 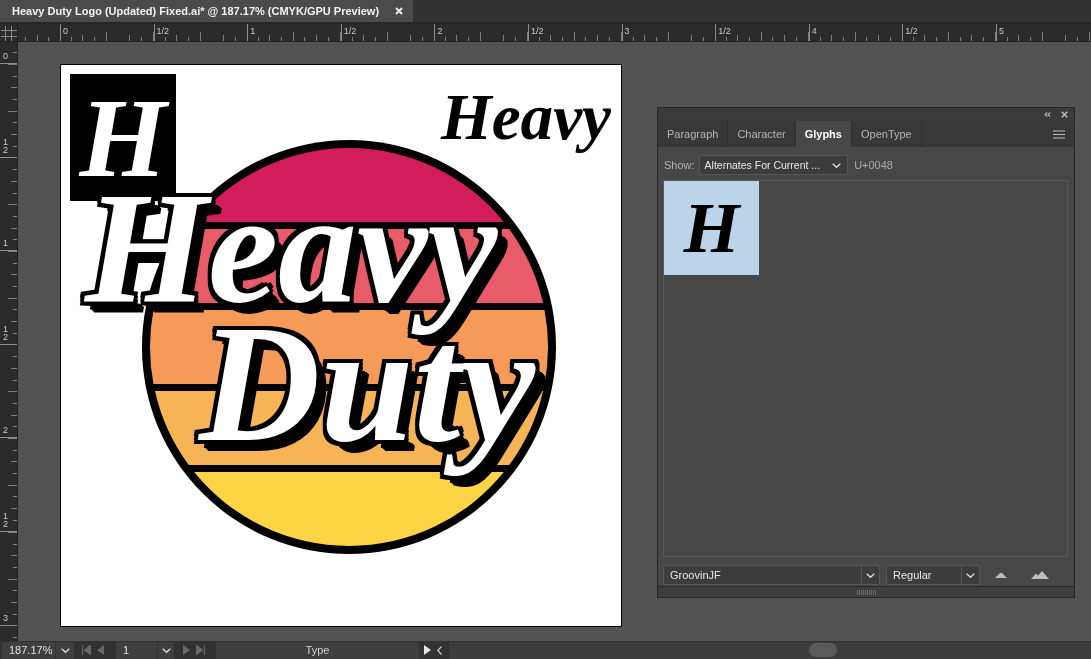 What do you see at coordinates (1064, 114) in the screenshot?
I see `close-icon` at bounding box center [1064, 114].